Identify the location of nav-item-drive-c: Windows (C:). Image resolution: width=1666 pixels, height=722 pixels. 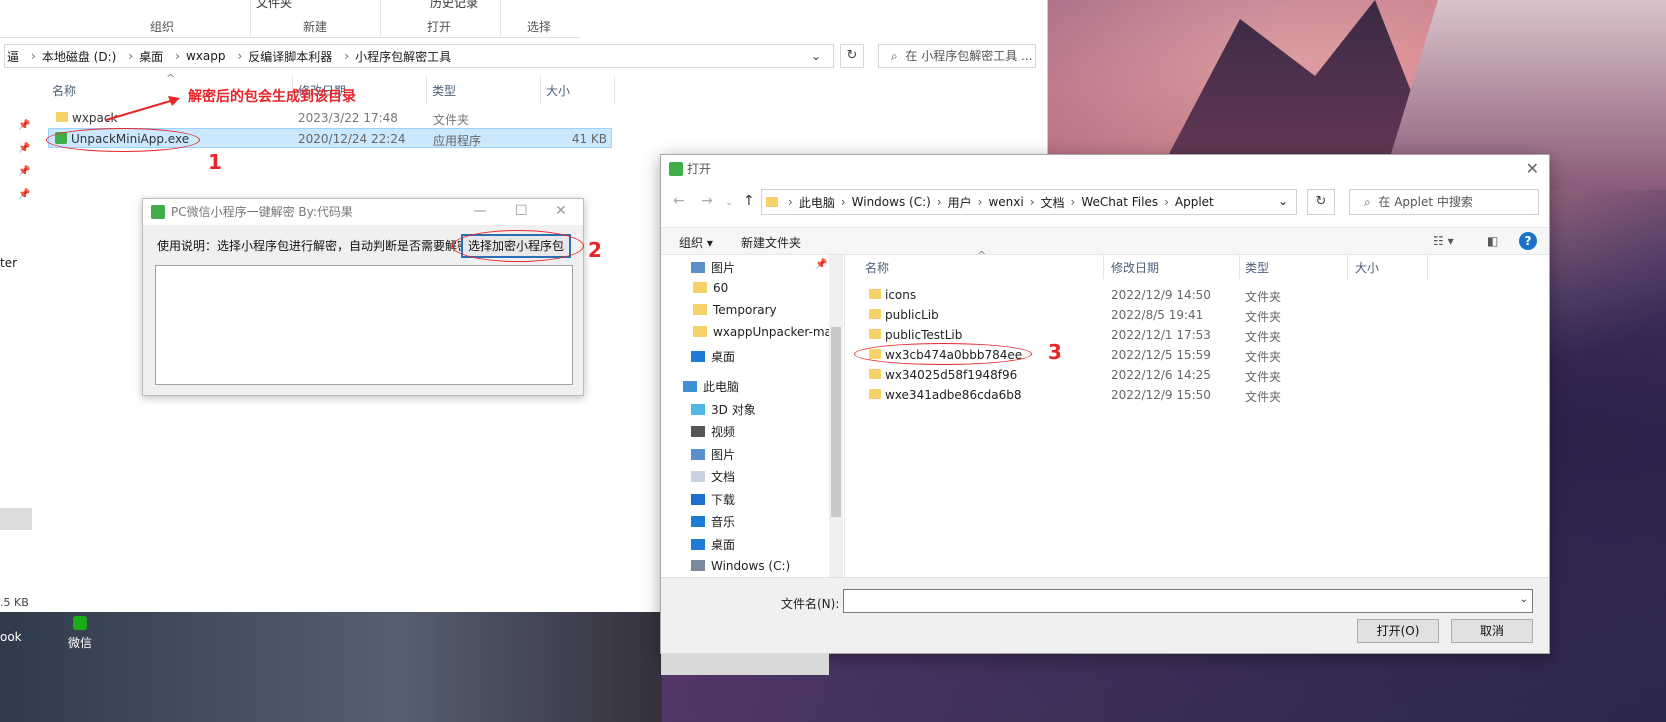
(740, 566).